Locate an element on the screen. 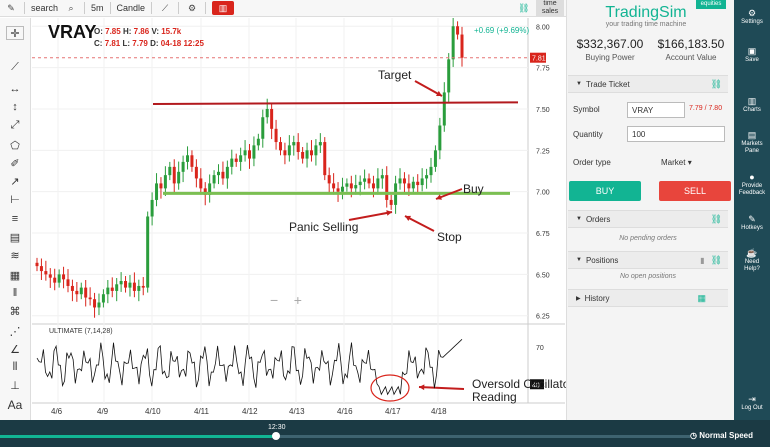 Image resolution: width=770 pixels, height=447 pixels. price-tick-label: 6.25 is located at coordinates (543, 317).